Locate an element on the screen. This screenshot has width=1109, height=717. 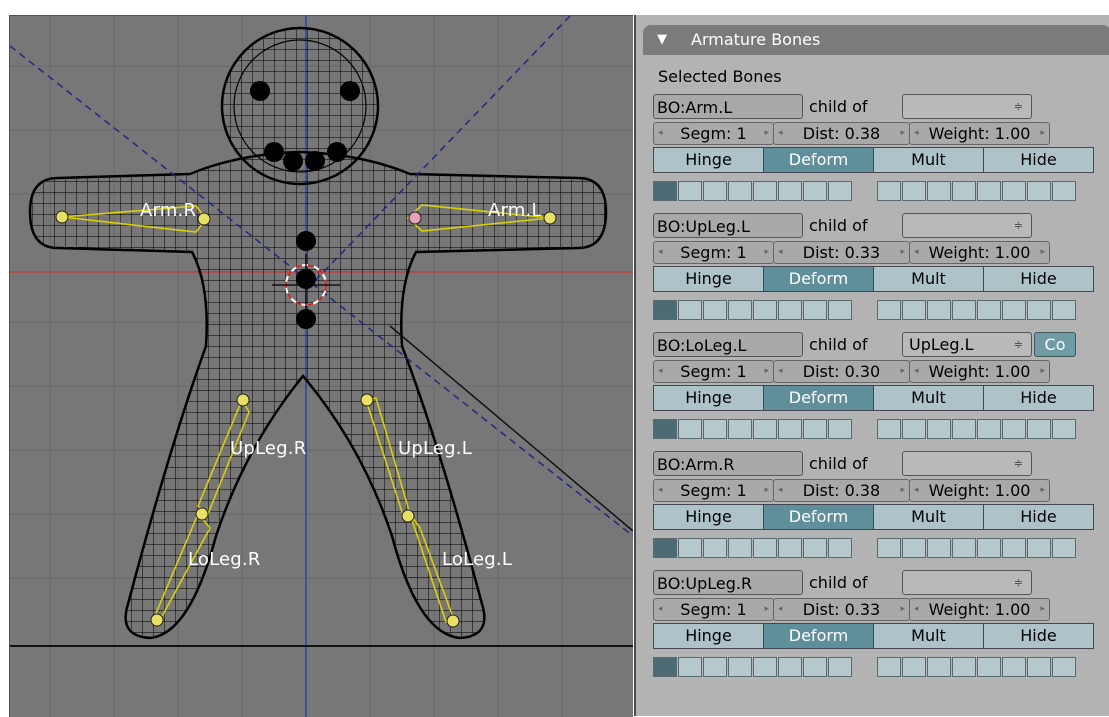
bone-name-field: BO:LoLeg.L is located at coordinates (728, 344).